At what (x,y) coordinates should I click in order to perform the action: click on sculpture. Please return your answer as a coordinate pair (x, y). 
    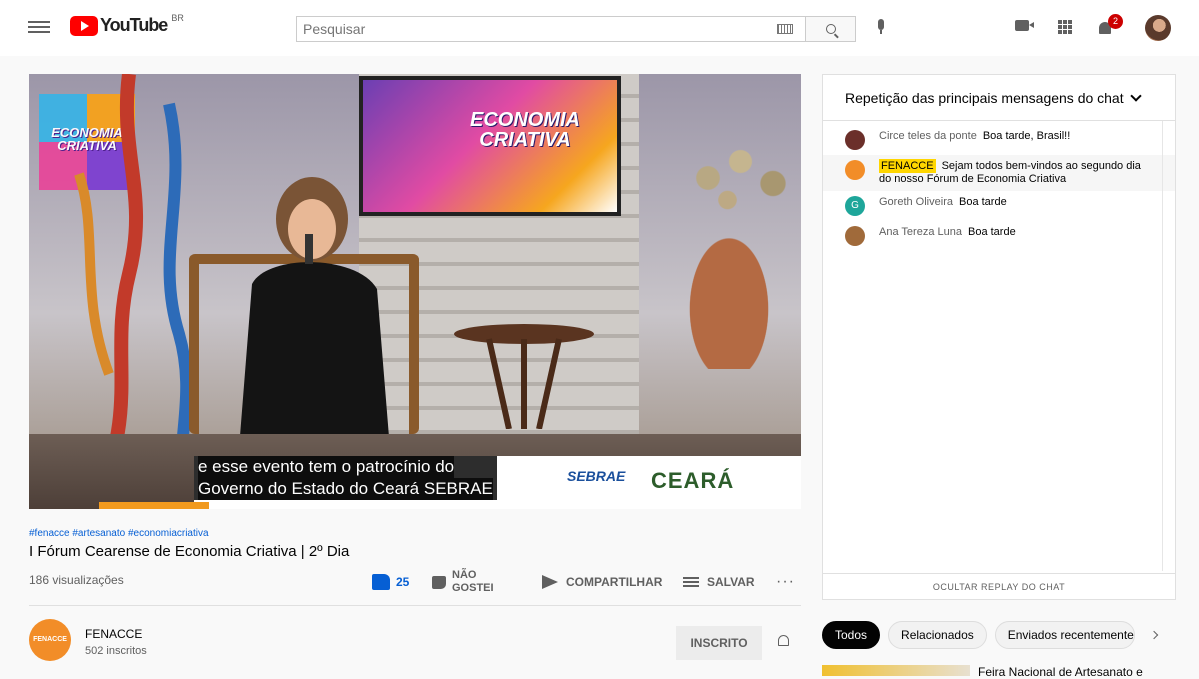
    Looking at the image, I should click on (134, 284).